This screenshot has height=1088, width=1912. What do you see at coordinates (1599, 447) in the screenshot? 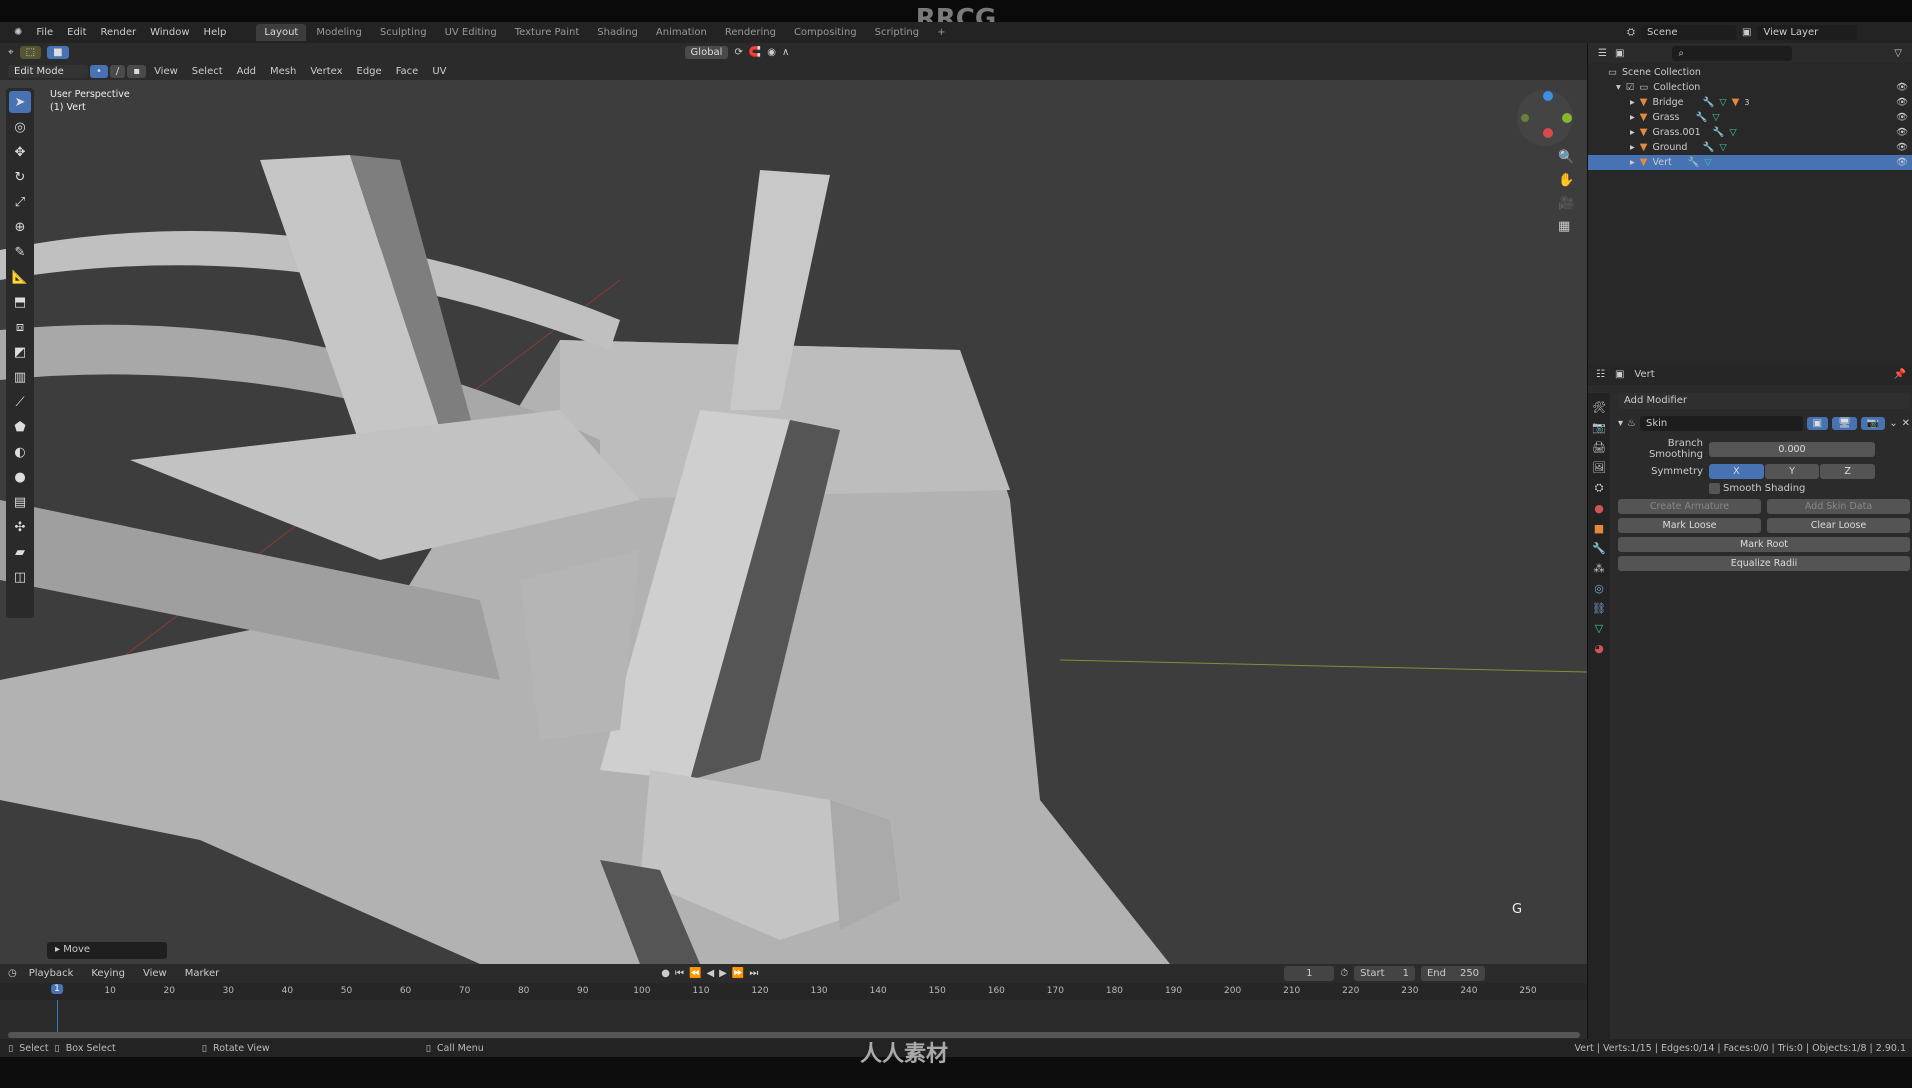
I see `output-tab-icon: 🖨` at bounding box center [1599, 447].